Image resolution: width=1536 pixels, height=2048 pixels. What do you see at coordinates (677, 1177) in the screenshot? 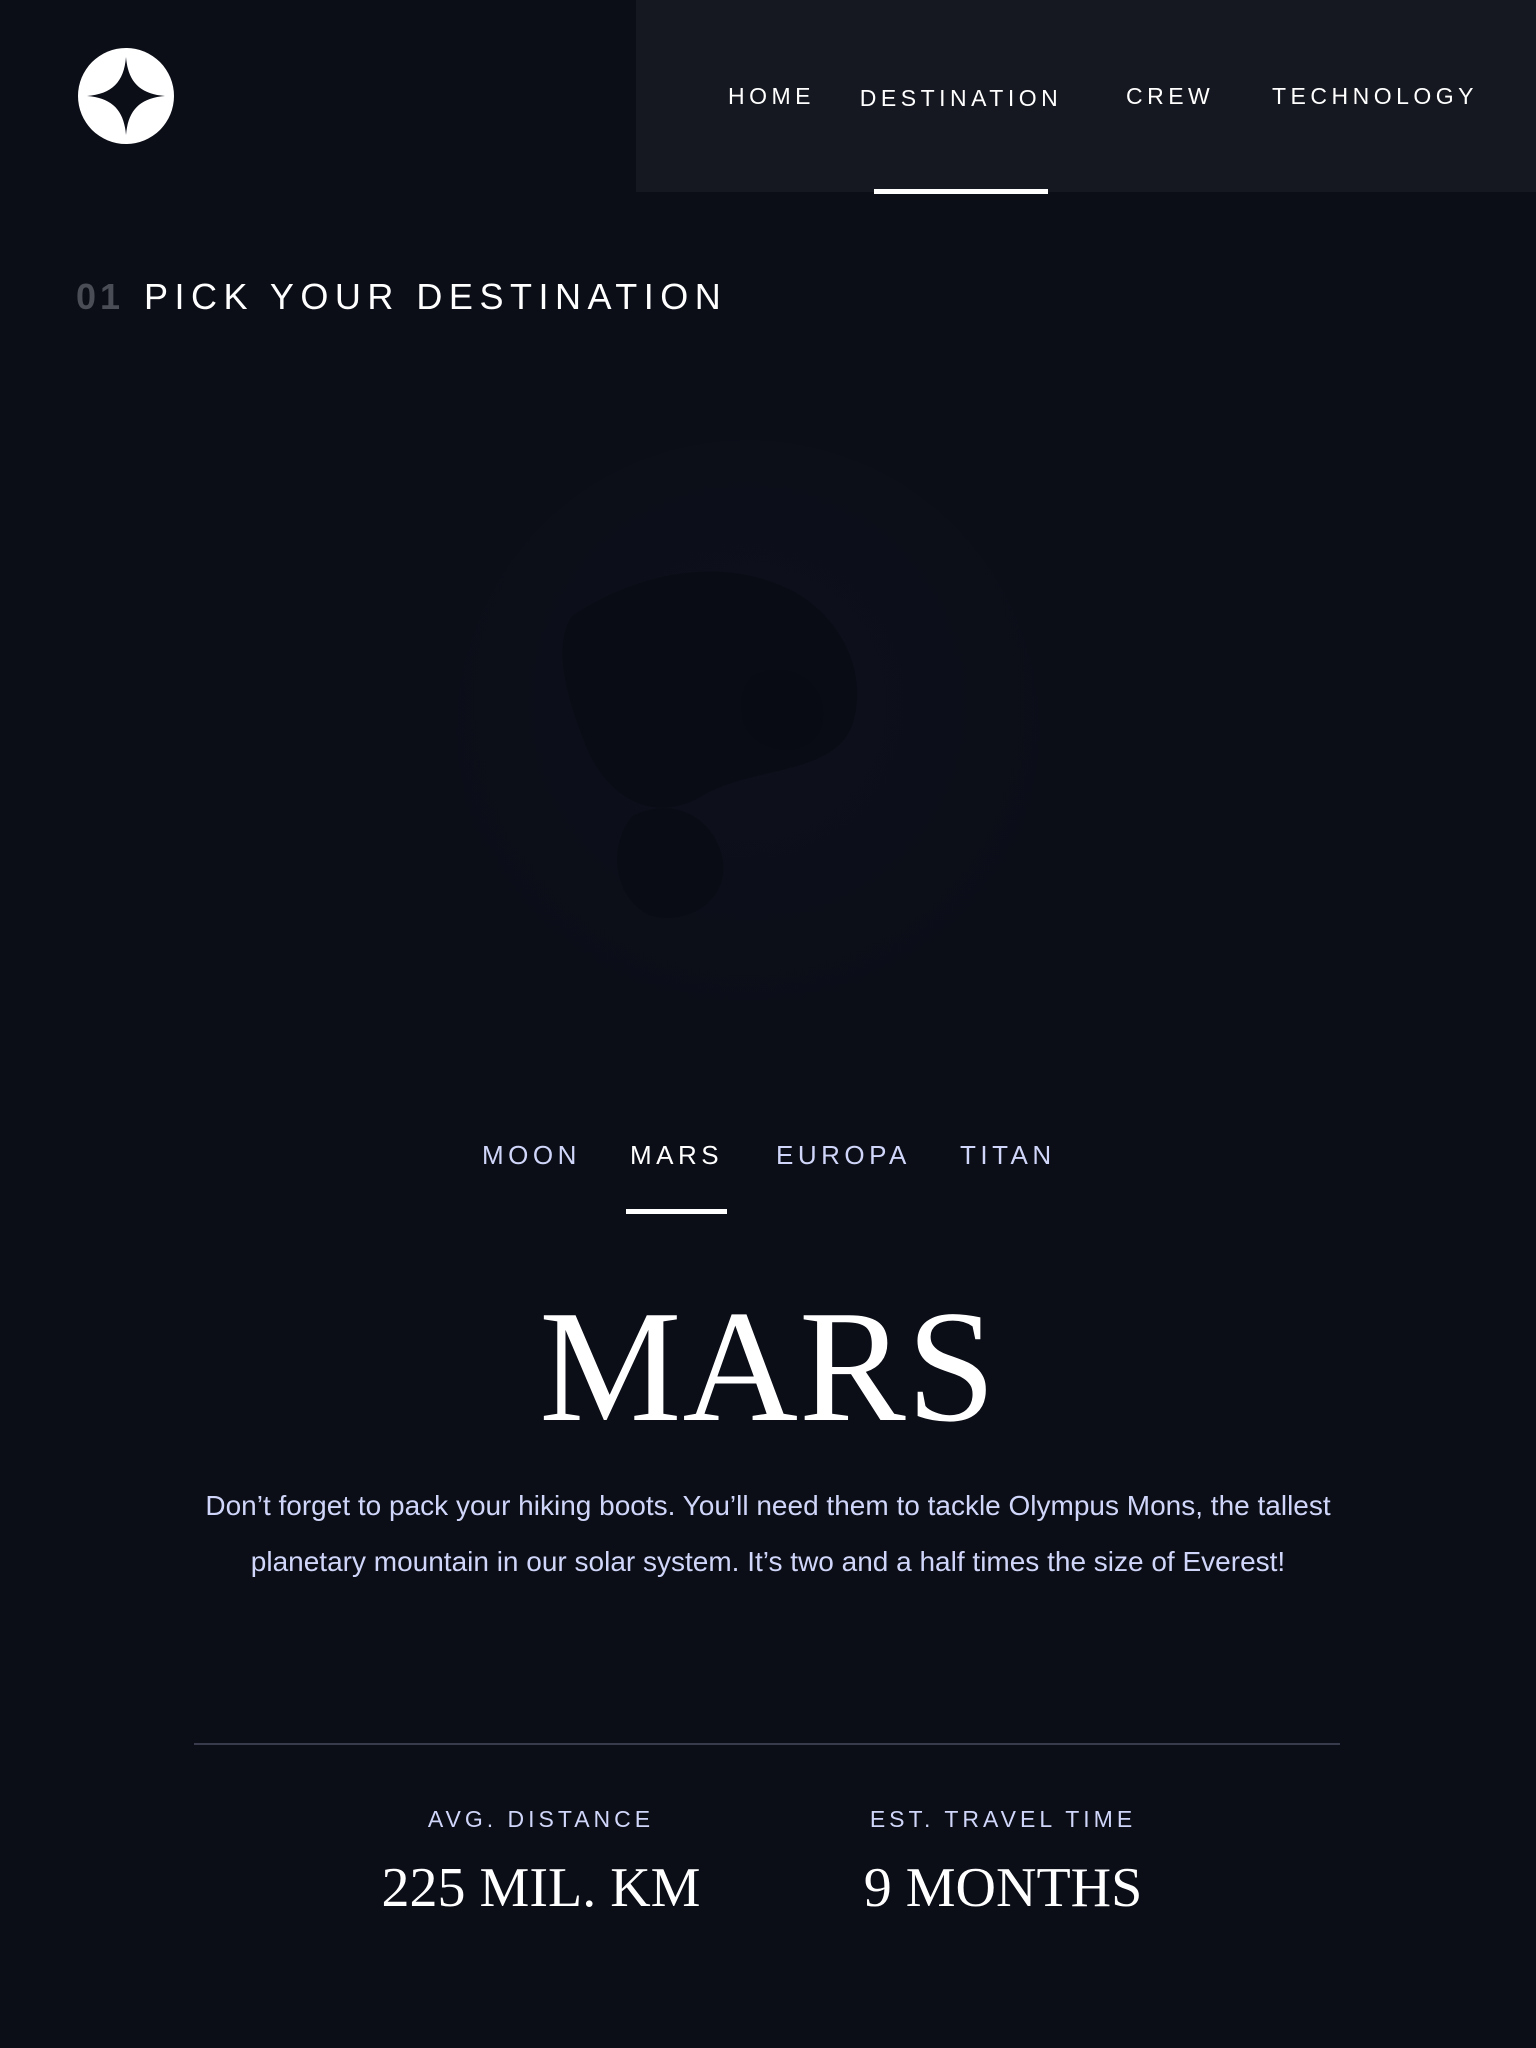
I see `tab-mars: MARS` at bounding box center [677, 1177].